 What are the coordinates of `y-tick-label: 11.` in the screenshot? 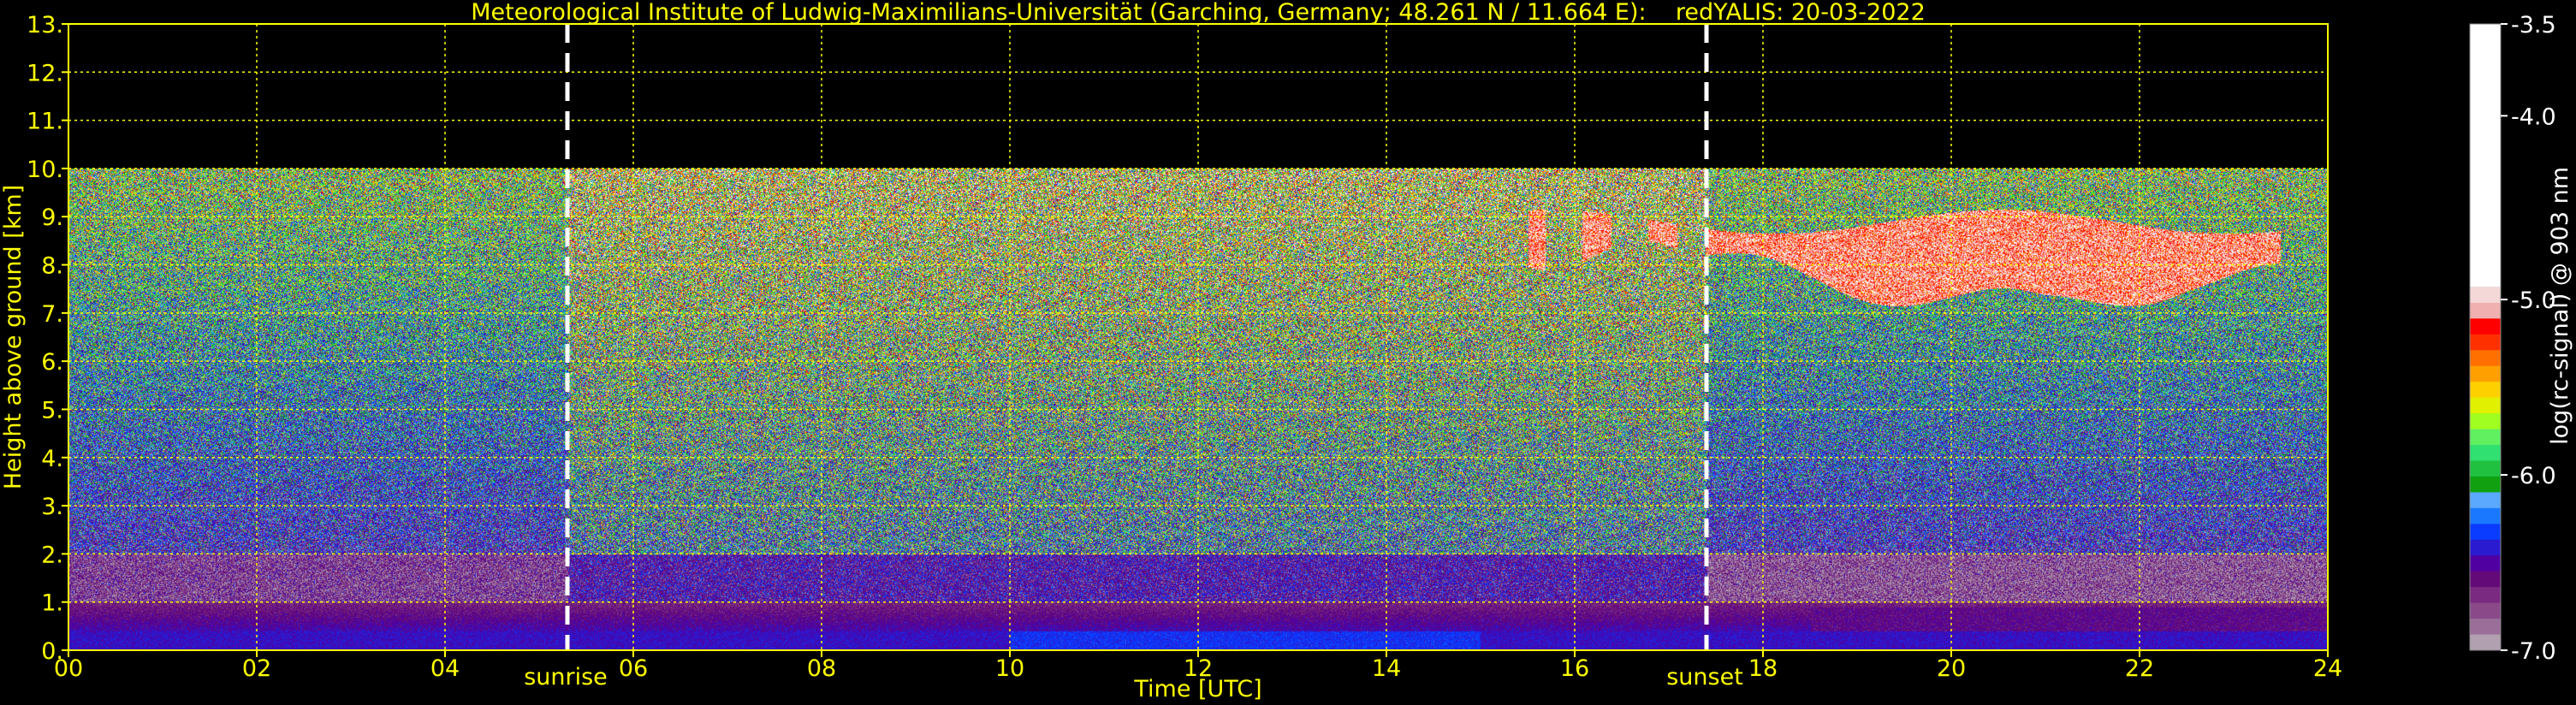 It's located at (45, 122).